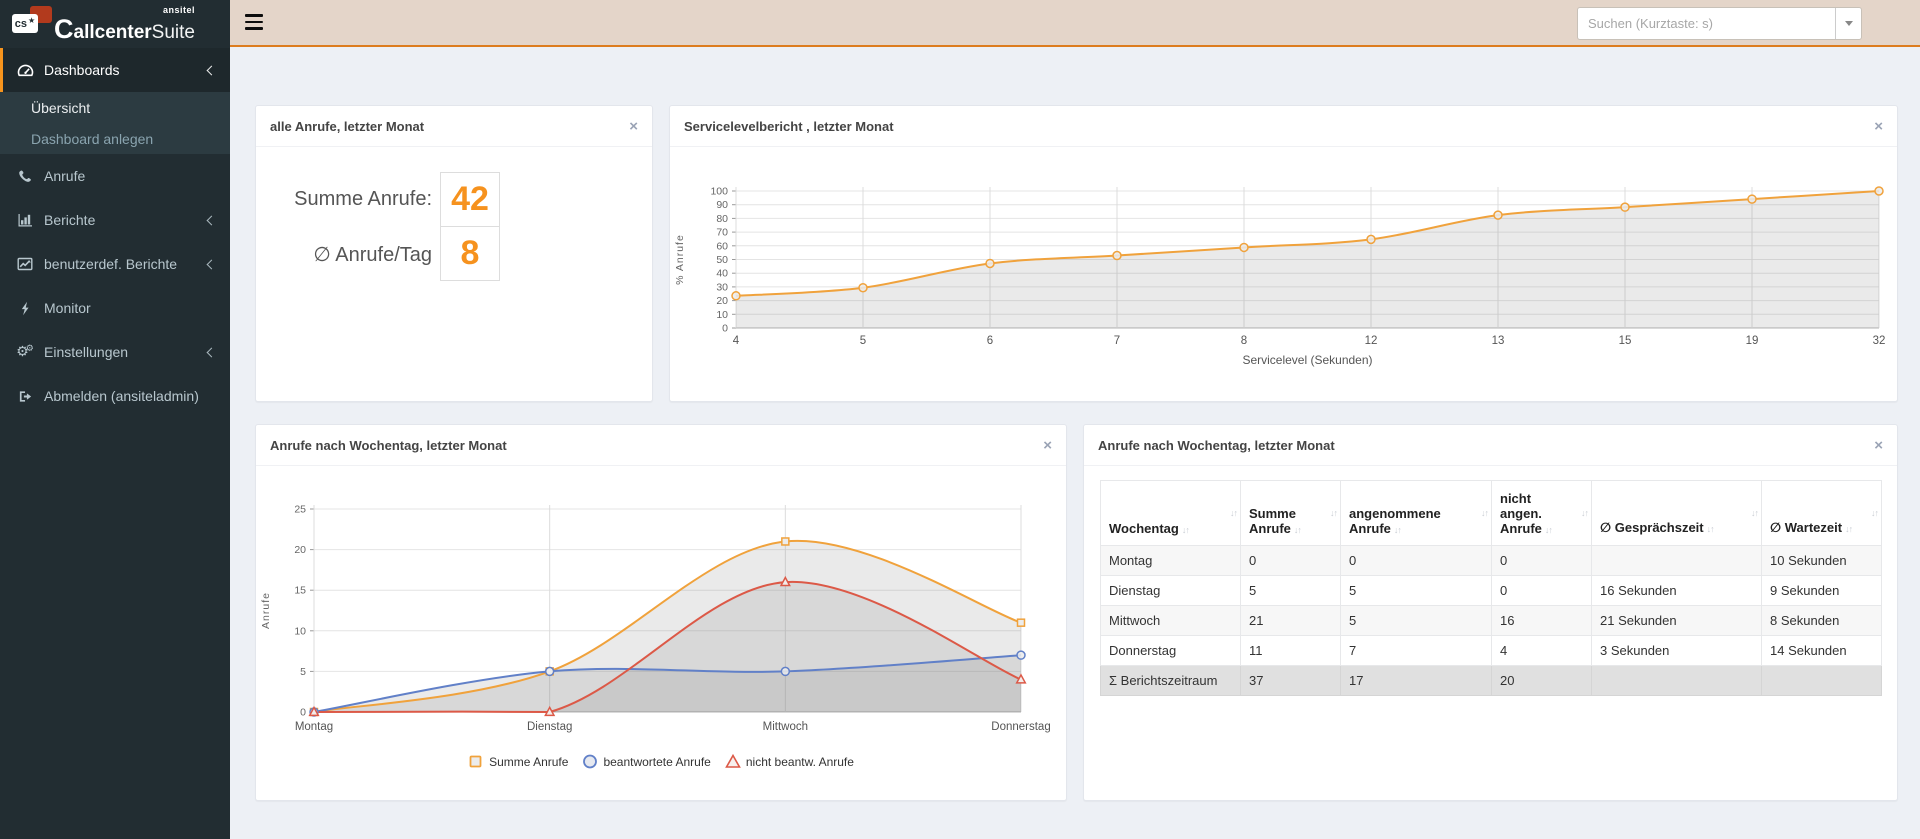 The width and height of the screenshot is (1920, 839). I want to click on legend-item: nicht beantw. Anrufe, so click(789, 761).